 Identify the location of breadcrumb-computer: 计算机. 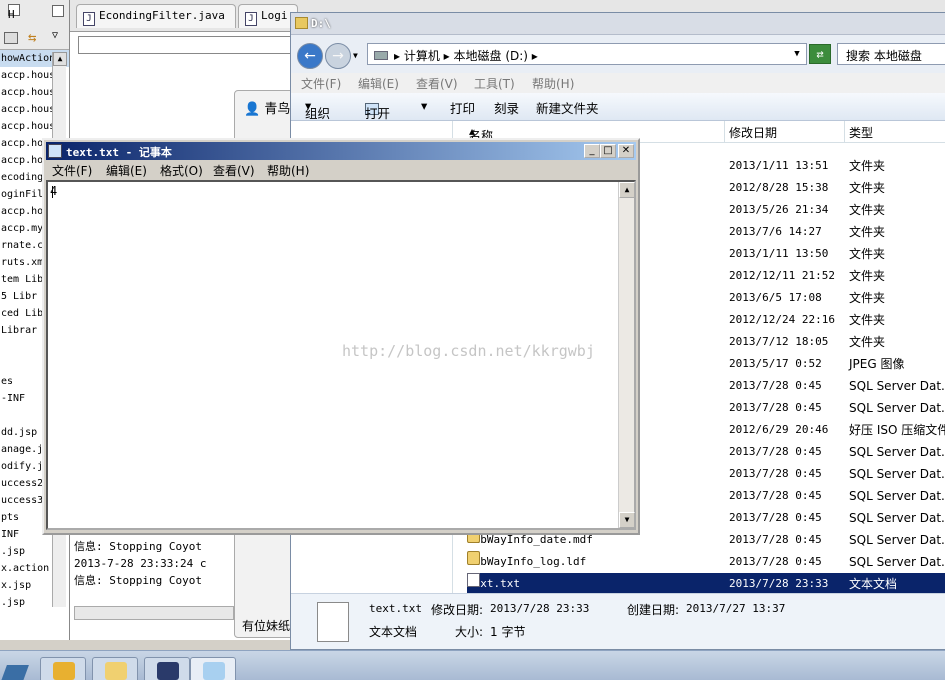
(422, 56).